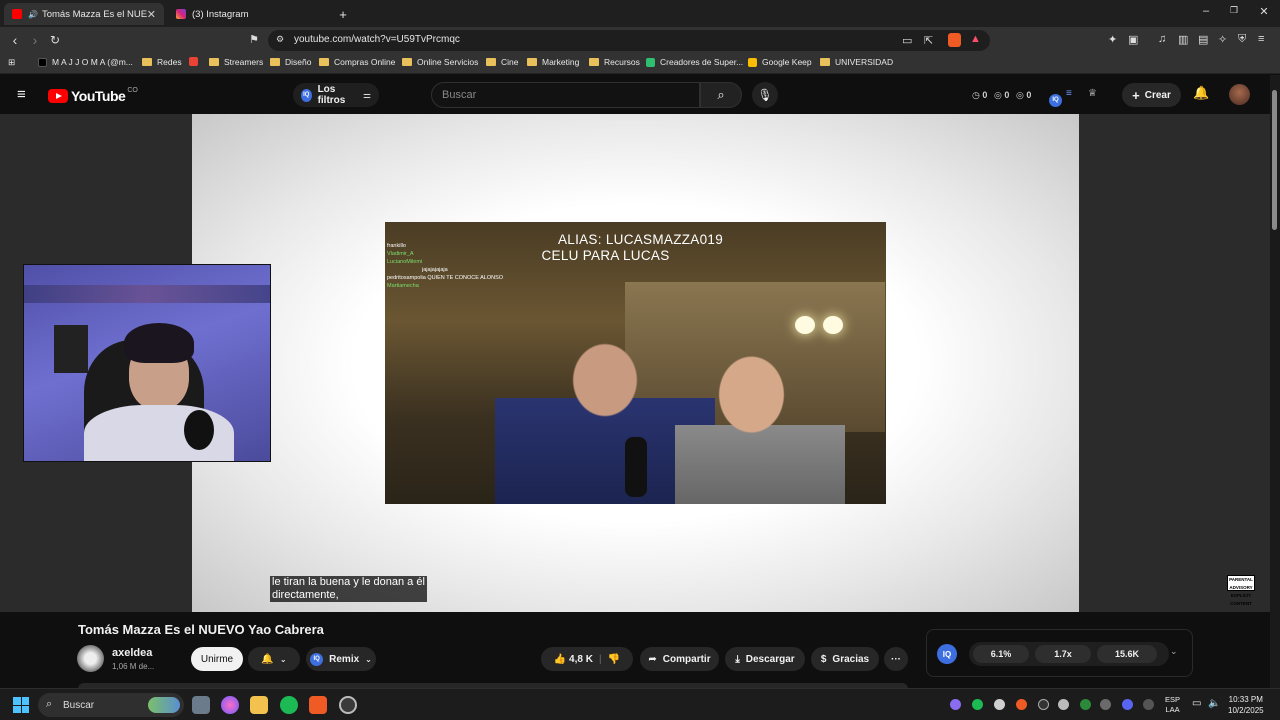 The image size is (1280, 720). What do you see at coordinates (254, 39) in the screenshot?
I see `bookmark-icon: ⚑` at bounding box center [254, 39].